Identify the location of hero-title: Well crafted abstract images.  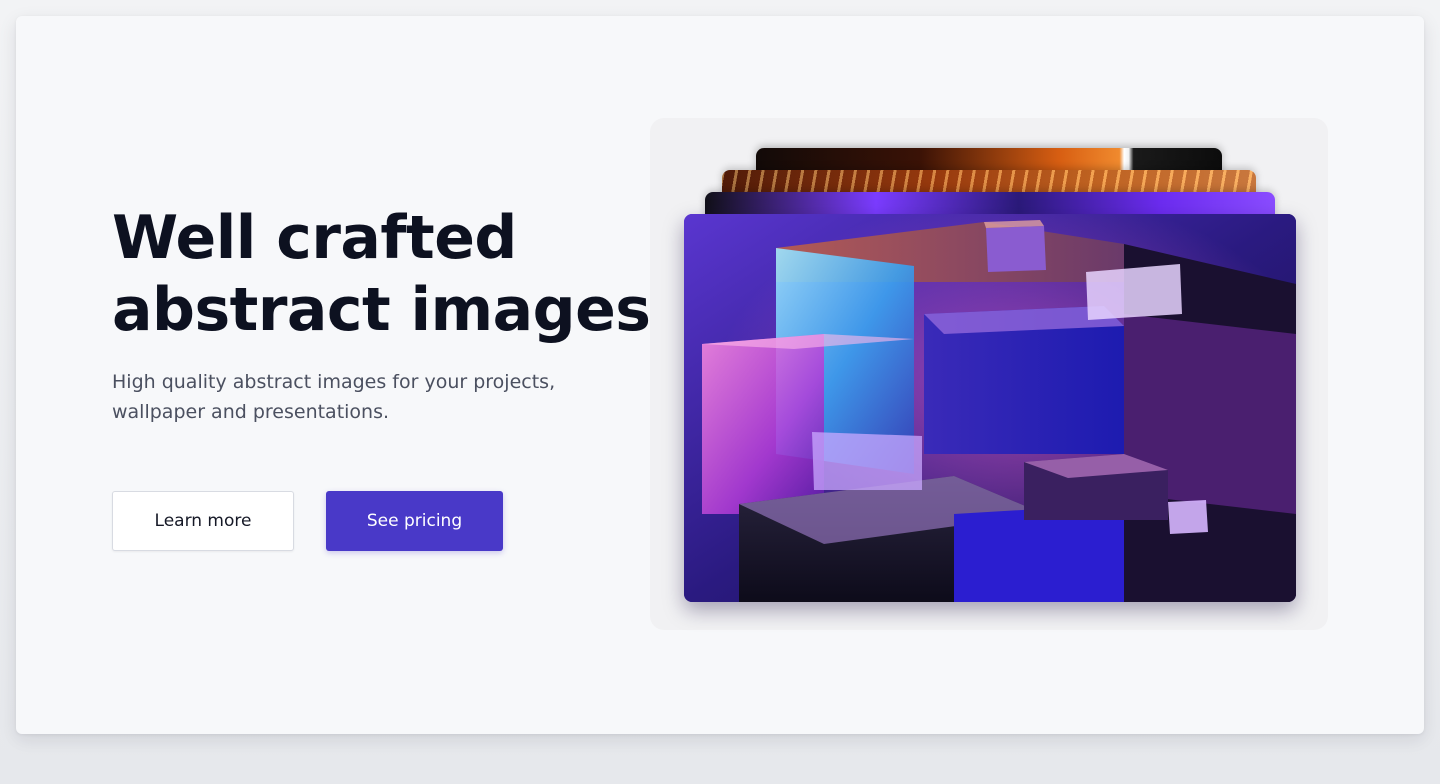
(381, 274).